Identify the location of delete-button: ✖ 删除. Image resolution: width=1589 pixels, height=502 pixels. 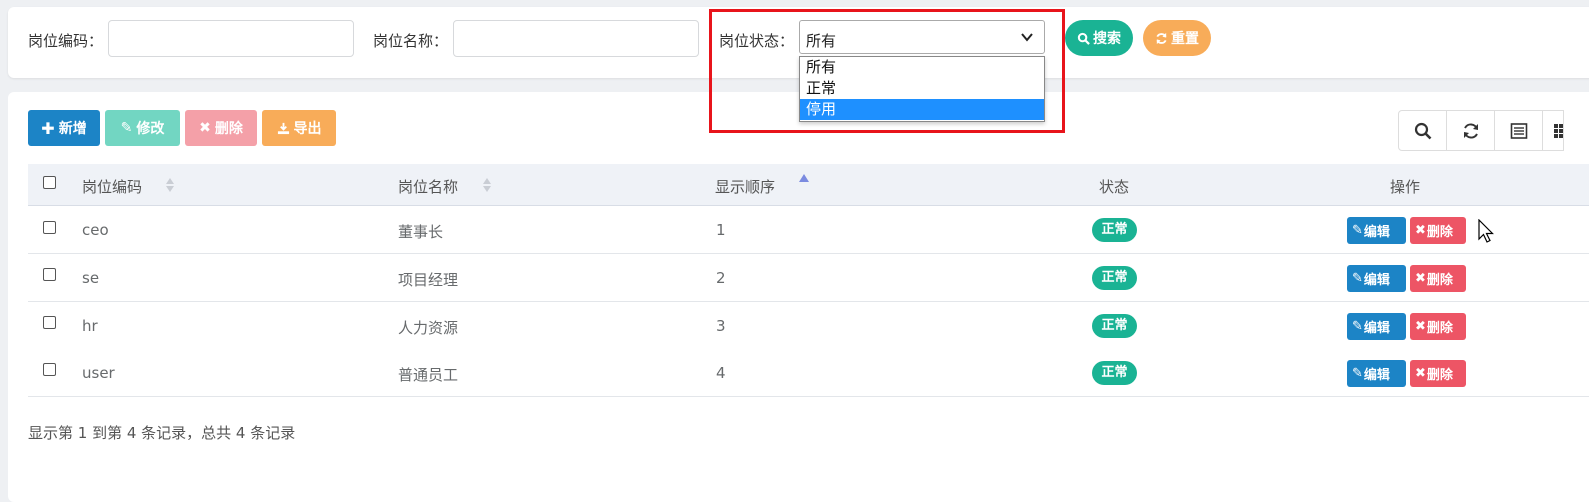
(221, 128).